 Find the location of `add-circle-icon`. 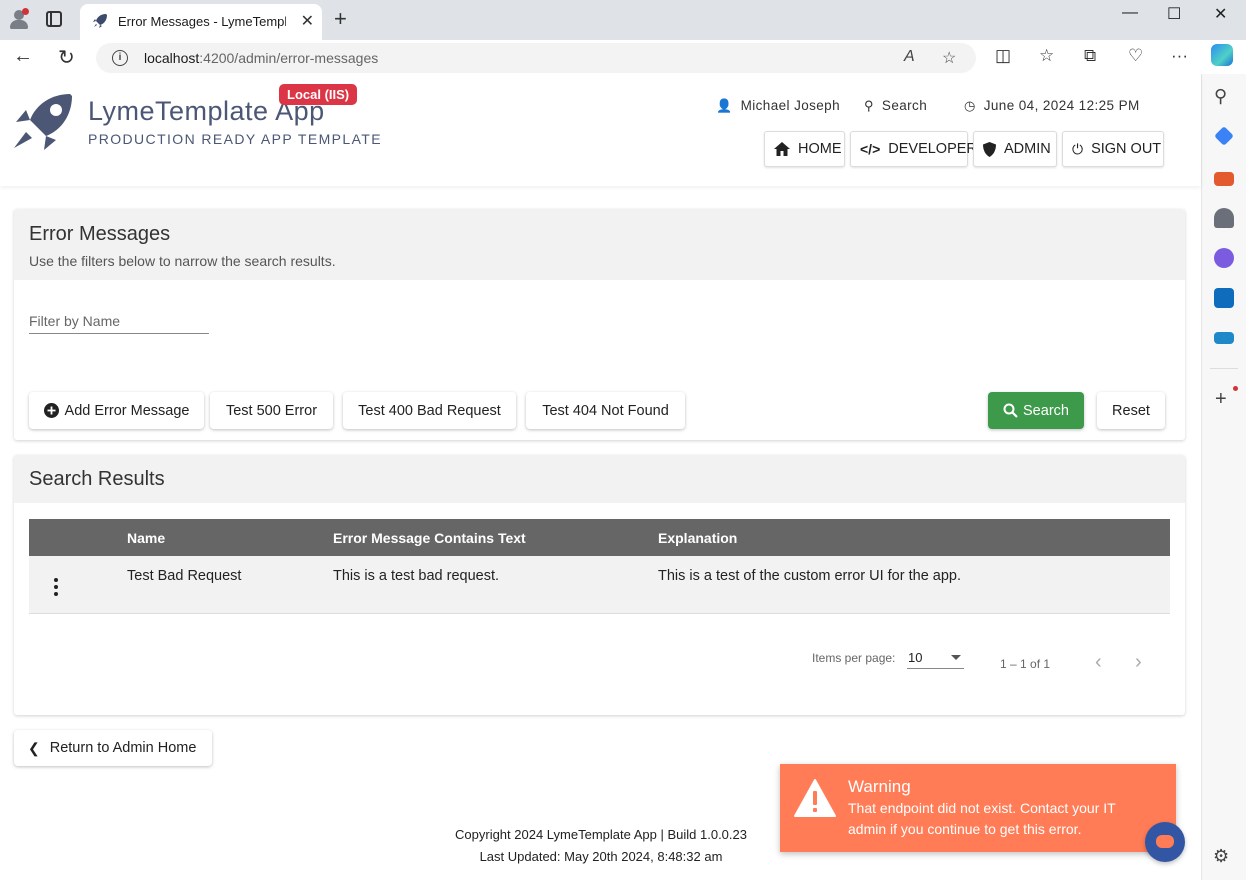

add-circle-icon is located at coordinates (51, 410).